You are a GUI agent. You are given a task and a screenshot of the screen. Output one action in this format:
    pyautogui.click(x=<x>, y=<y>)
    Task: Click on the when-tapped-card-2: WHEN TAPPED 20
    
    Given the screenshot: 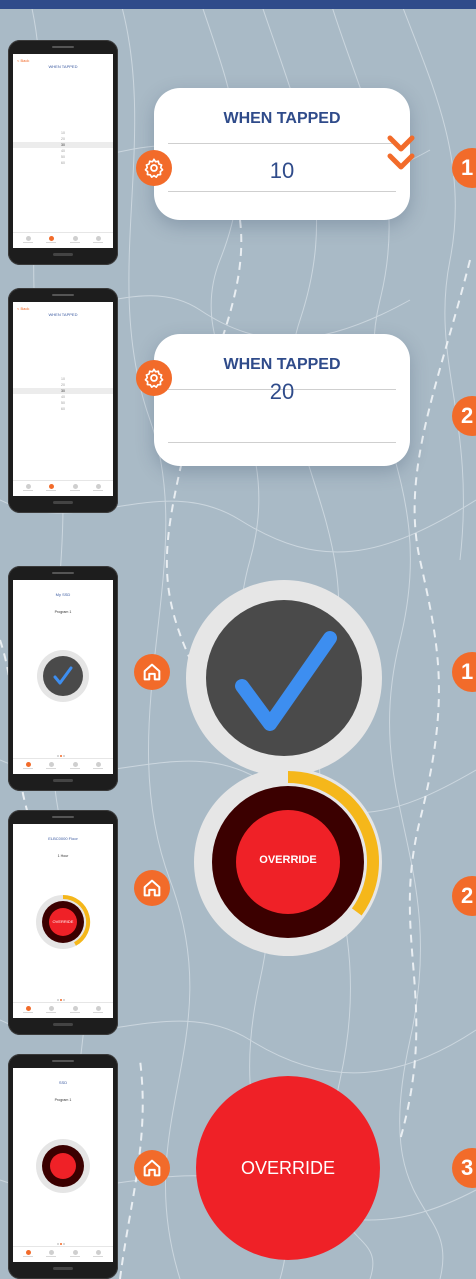 What is the action you would take?
    pyautogui.click(x=282, y=400)
    